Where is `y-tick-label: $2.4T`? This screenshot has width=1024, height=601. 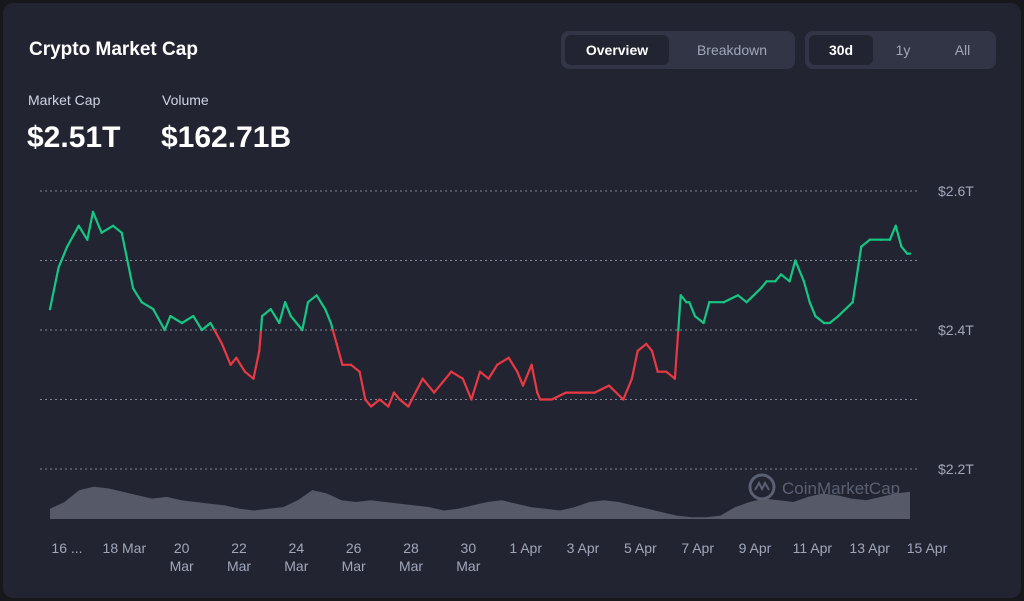 y-tick-label: $2.4T is located at coordinates (956, 330).